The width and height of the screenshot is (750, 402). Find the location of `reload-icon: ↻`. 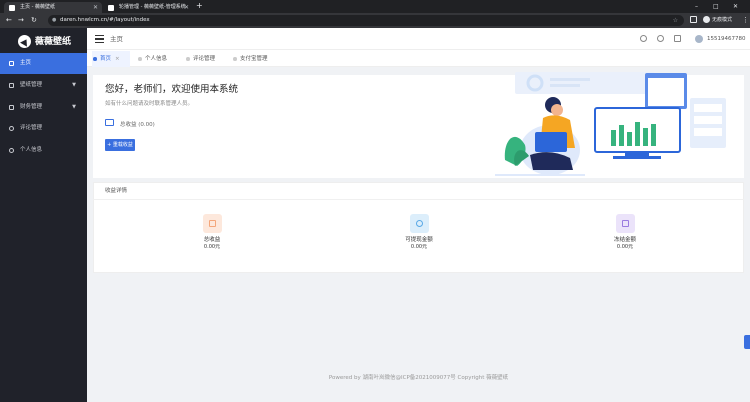

reload-icon: ↻ is located at coordinates (34, 20).